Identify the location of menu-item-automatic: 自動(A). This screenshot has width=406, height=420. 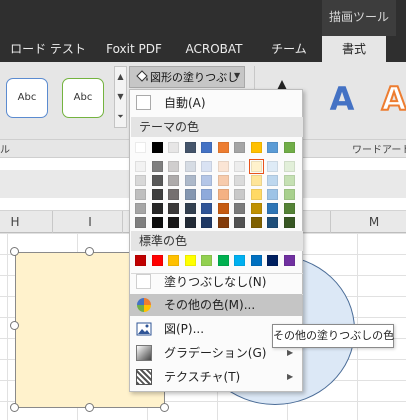
(216, 103).